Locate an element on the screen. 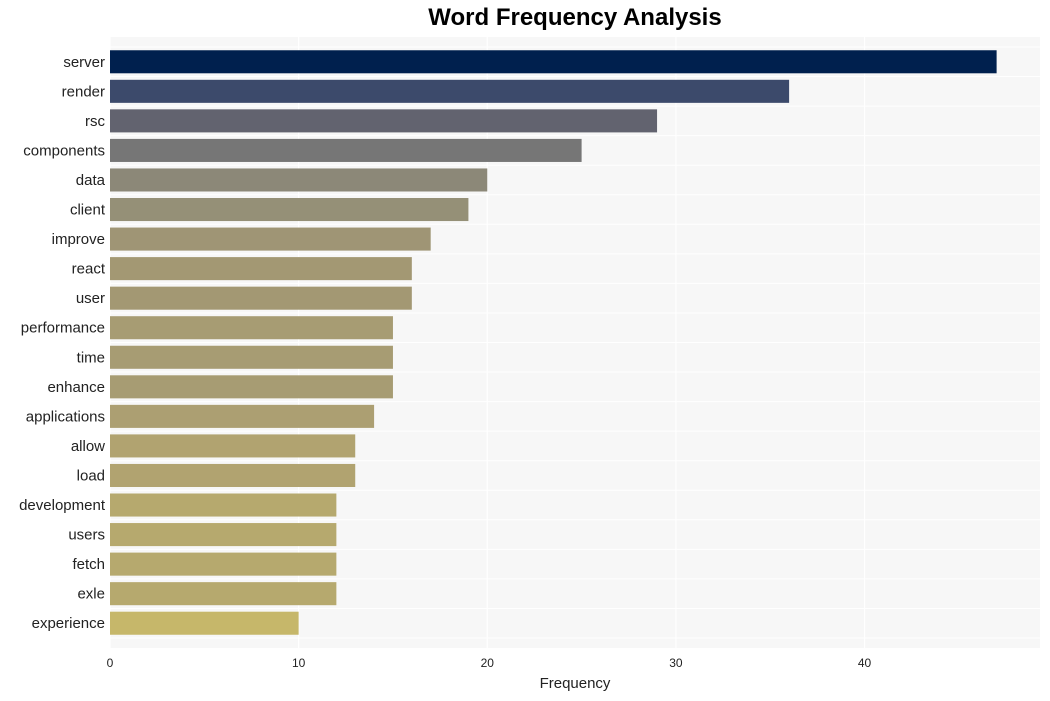 The width and height of the screenshot is (1050, 701). bar-load is located at coordinates (233, 475).